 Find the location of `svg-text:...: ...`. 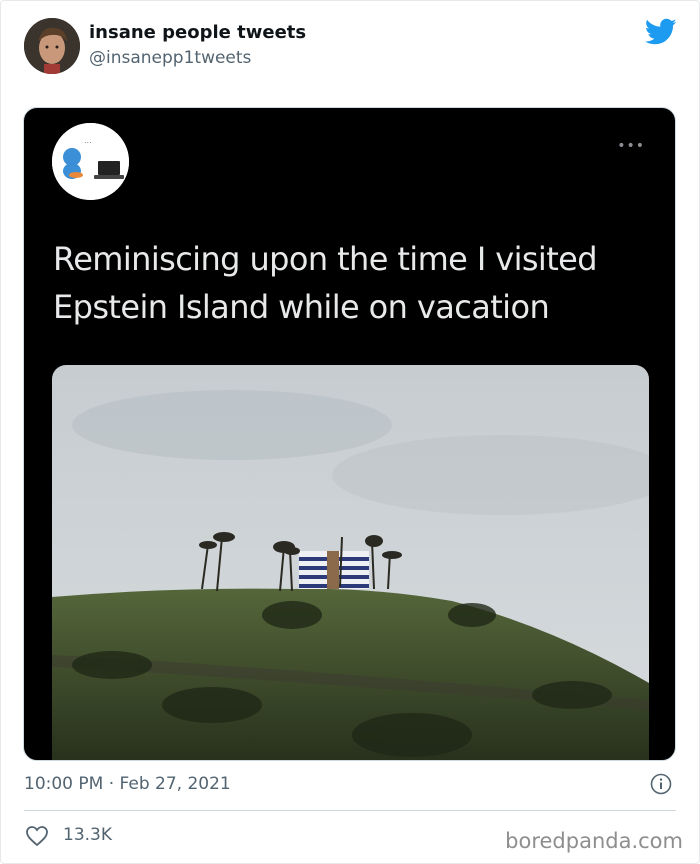

svg-text:...: ... is located at coordinates (88, 140).